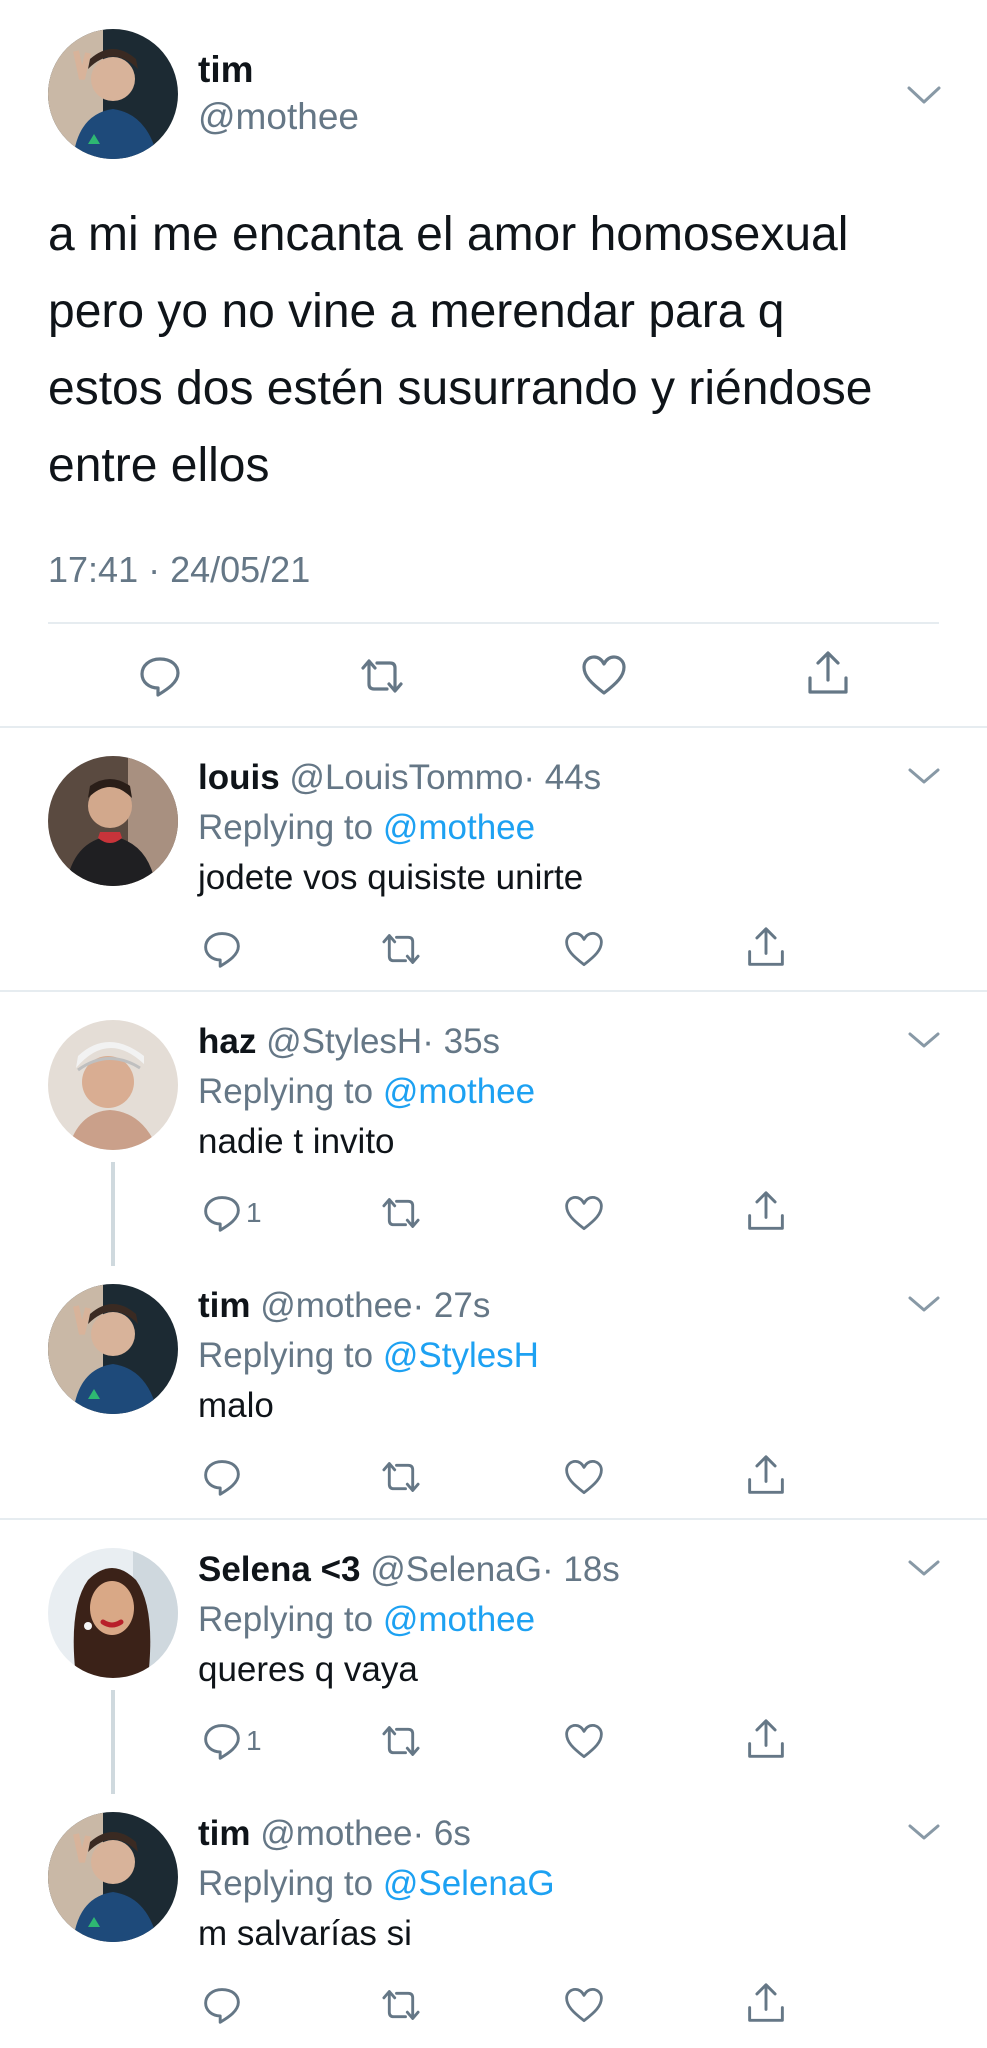 This screenshot has height=2048, width=987. I want to click on user-handle: @SelenaG, so click(456, 1569).